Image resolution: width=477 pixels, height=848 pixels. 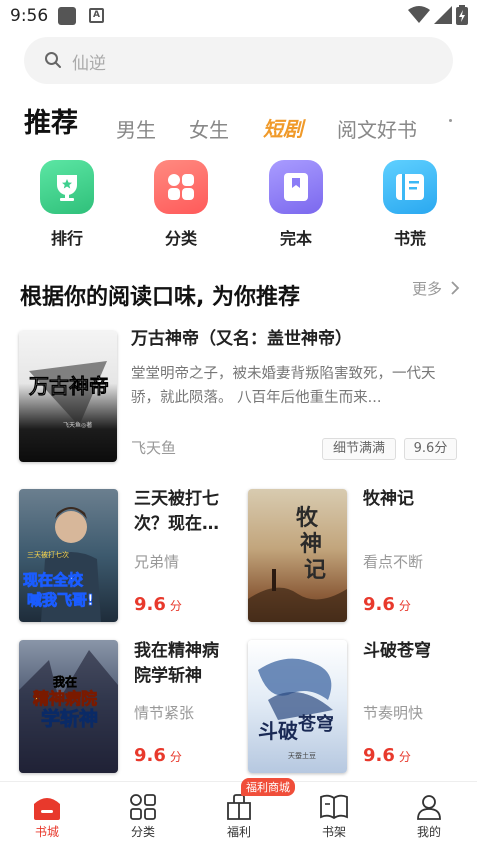 I want to click on svg-text: 我在, so click(x=65, y=681).